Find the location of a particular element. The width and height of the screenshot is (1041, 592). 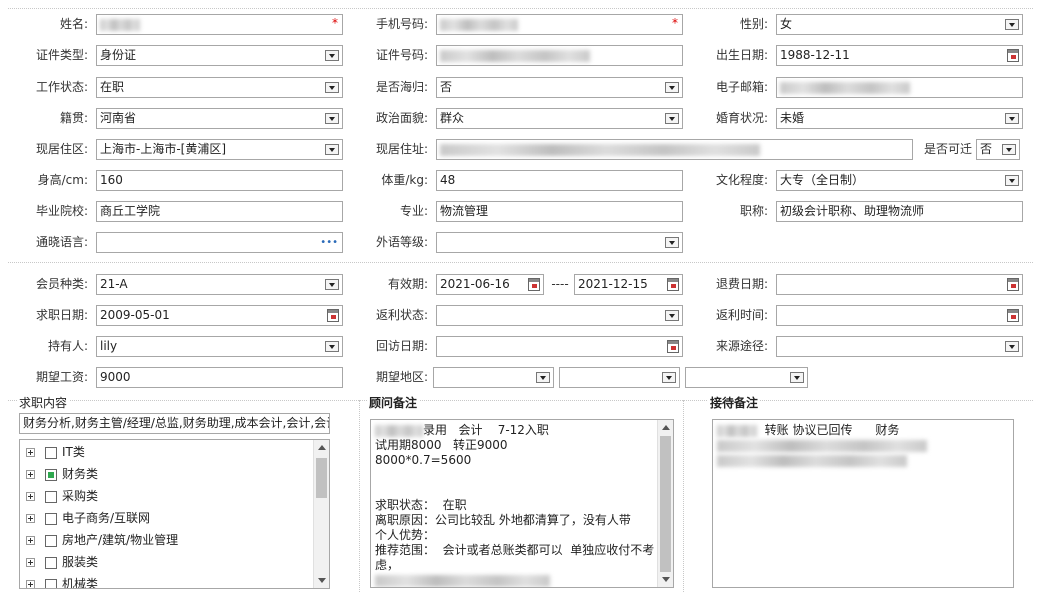

reception-notes-textarea: 转账 协议已回传 财务 is located at coordinates (863, 503).